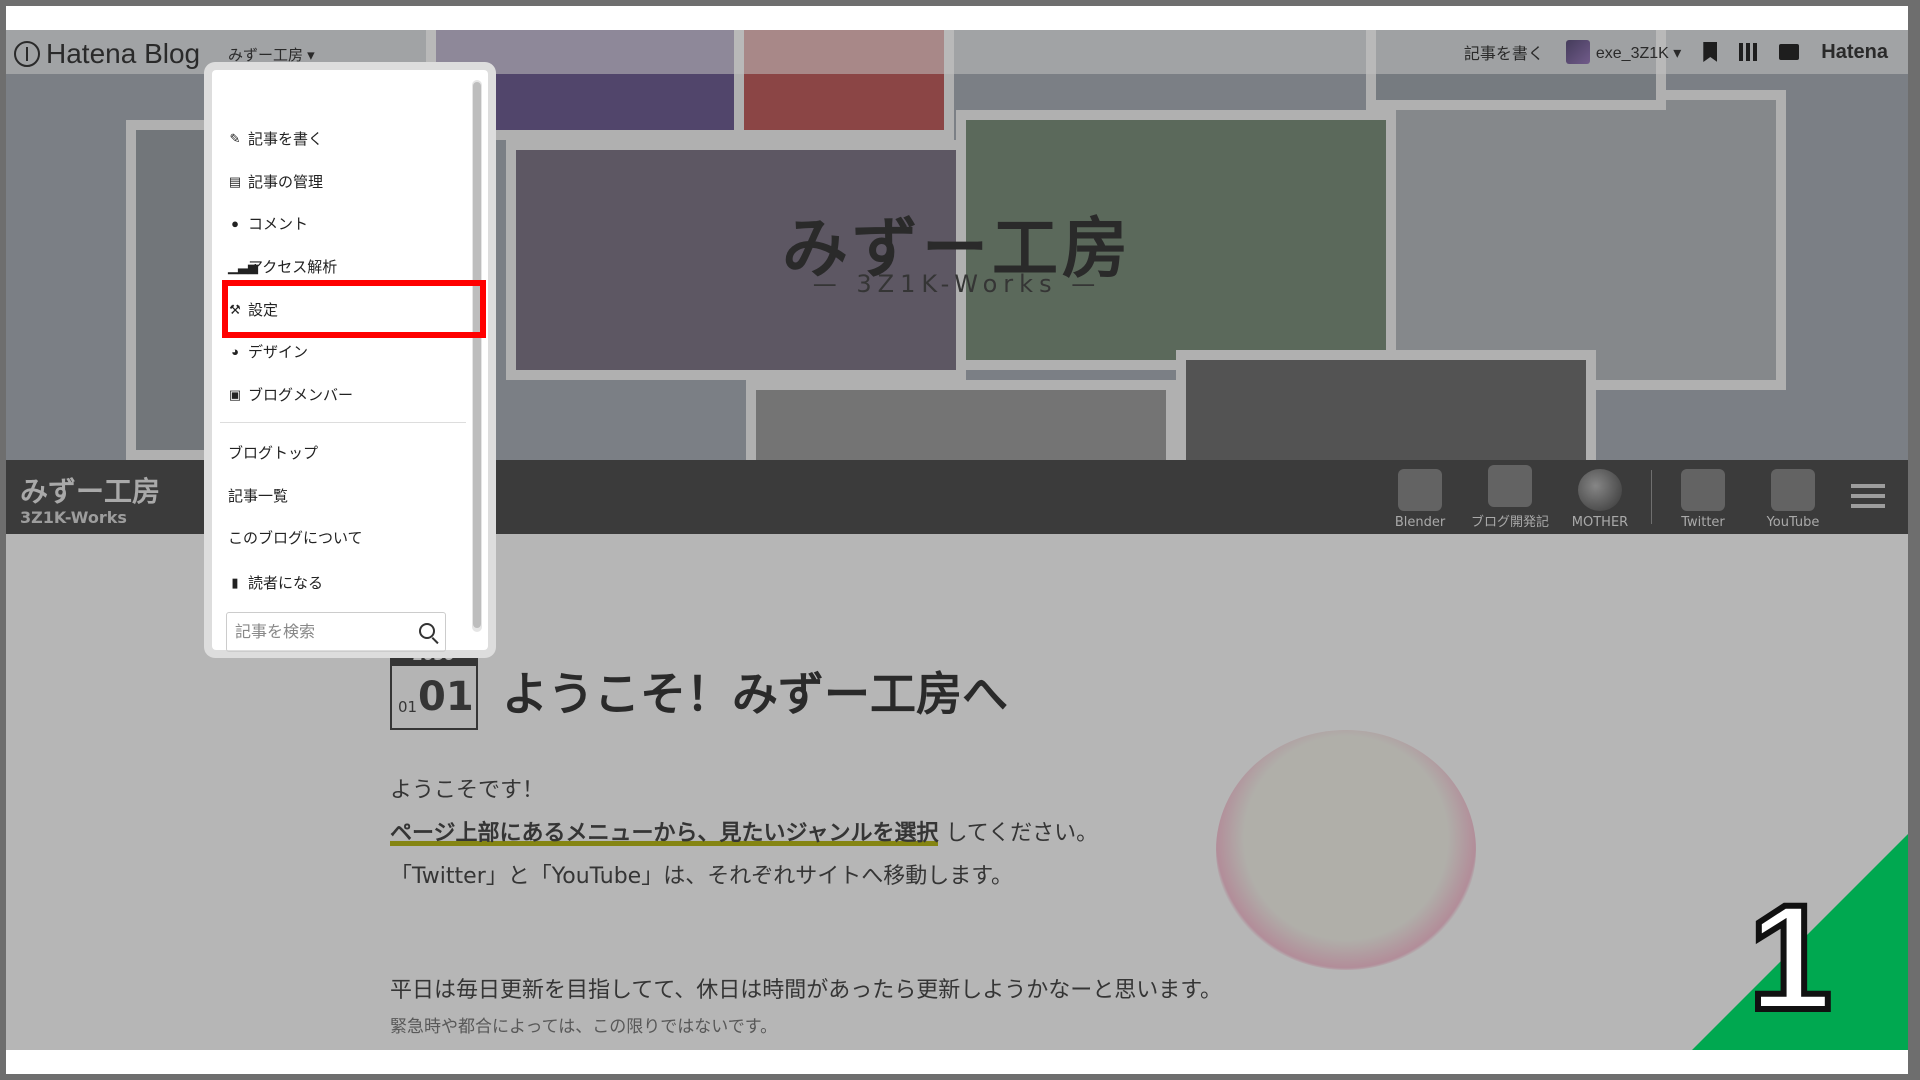 The height and width of the screenshot is (1080, 1920). Describe the element at coordinates (235, 582) in the screenshot. I see `bookmark-icon: ▮` at that location.